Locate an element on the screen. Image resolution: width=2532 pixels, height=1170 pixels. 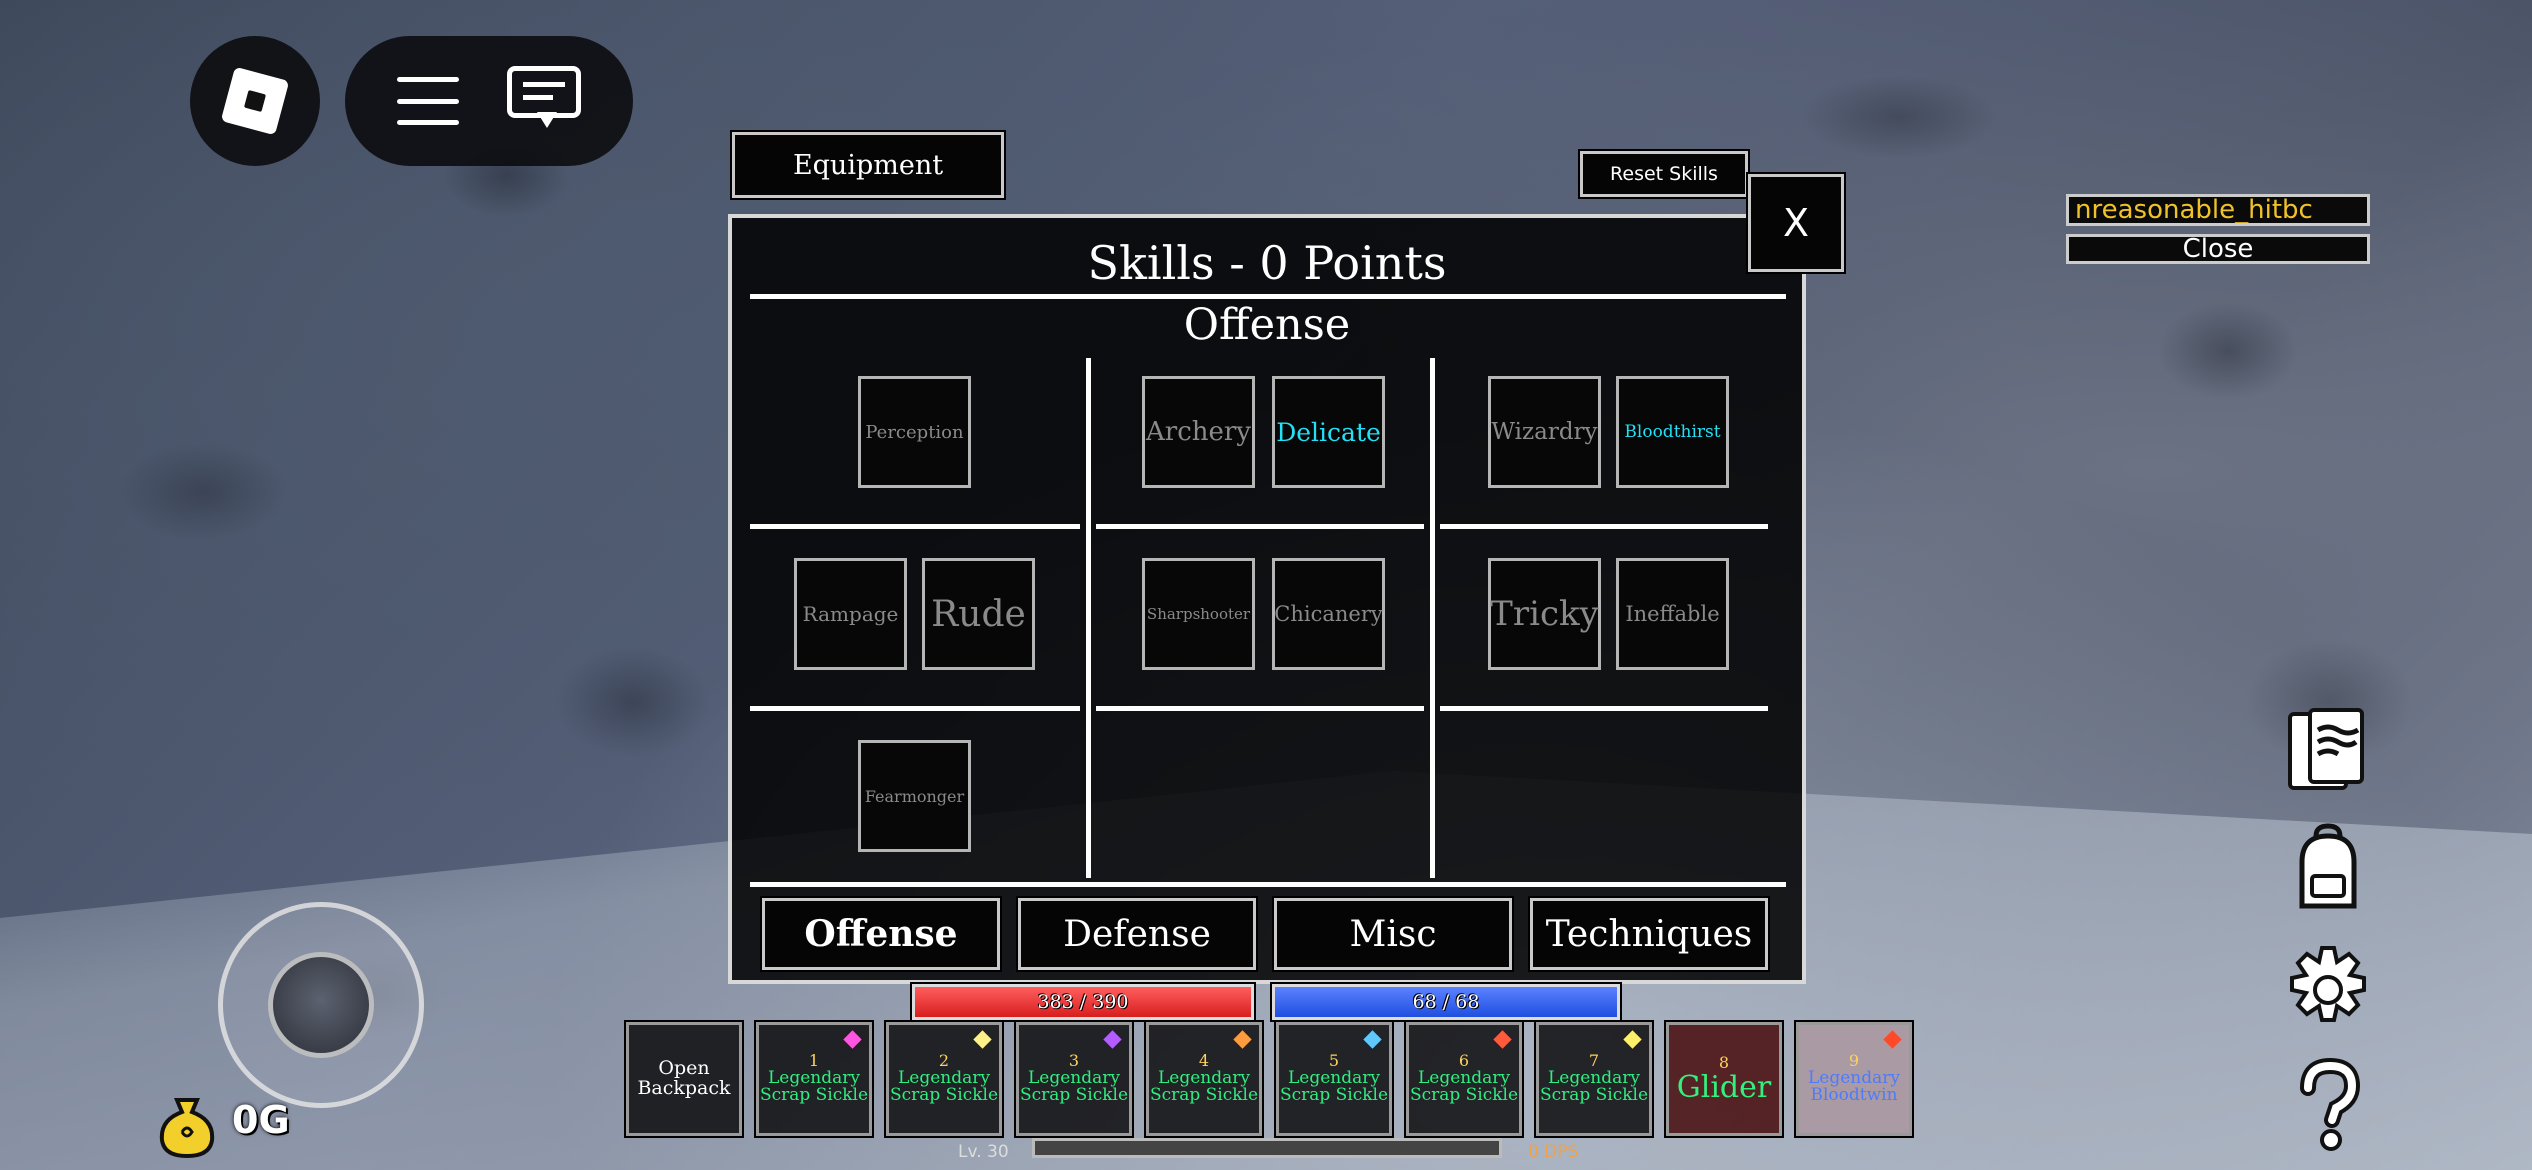
skill-fearmonger: Fearmonger is located at coordinates (914, 796).